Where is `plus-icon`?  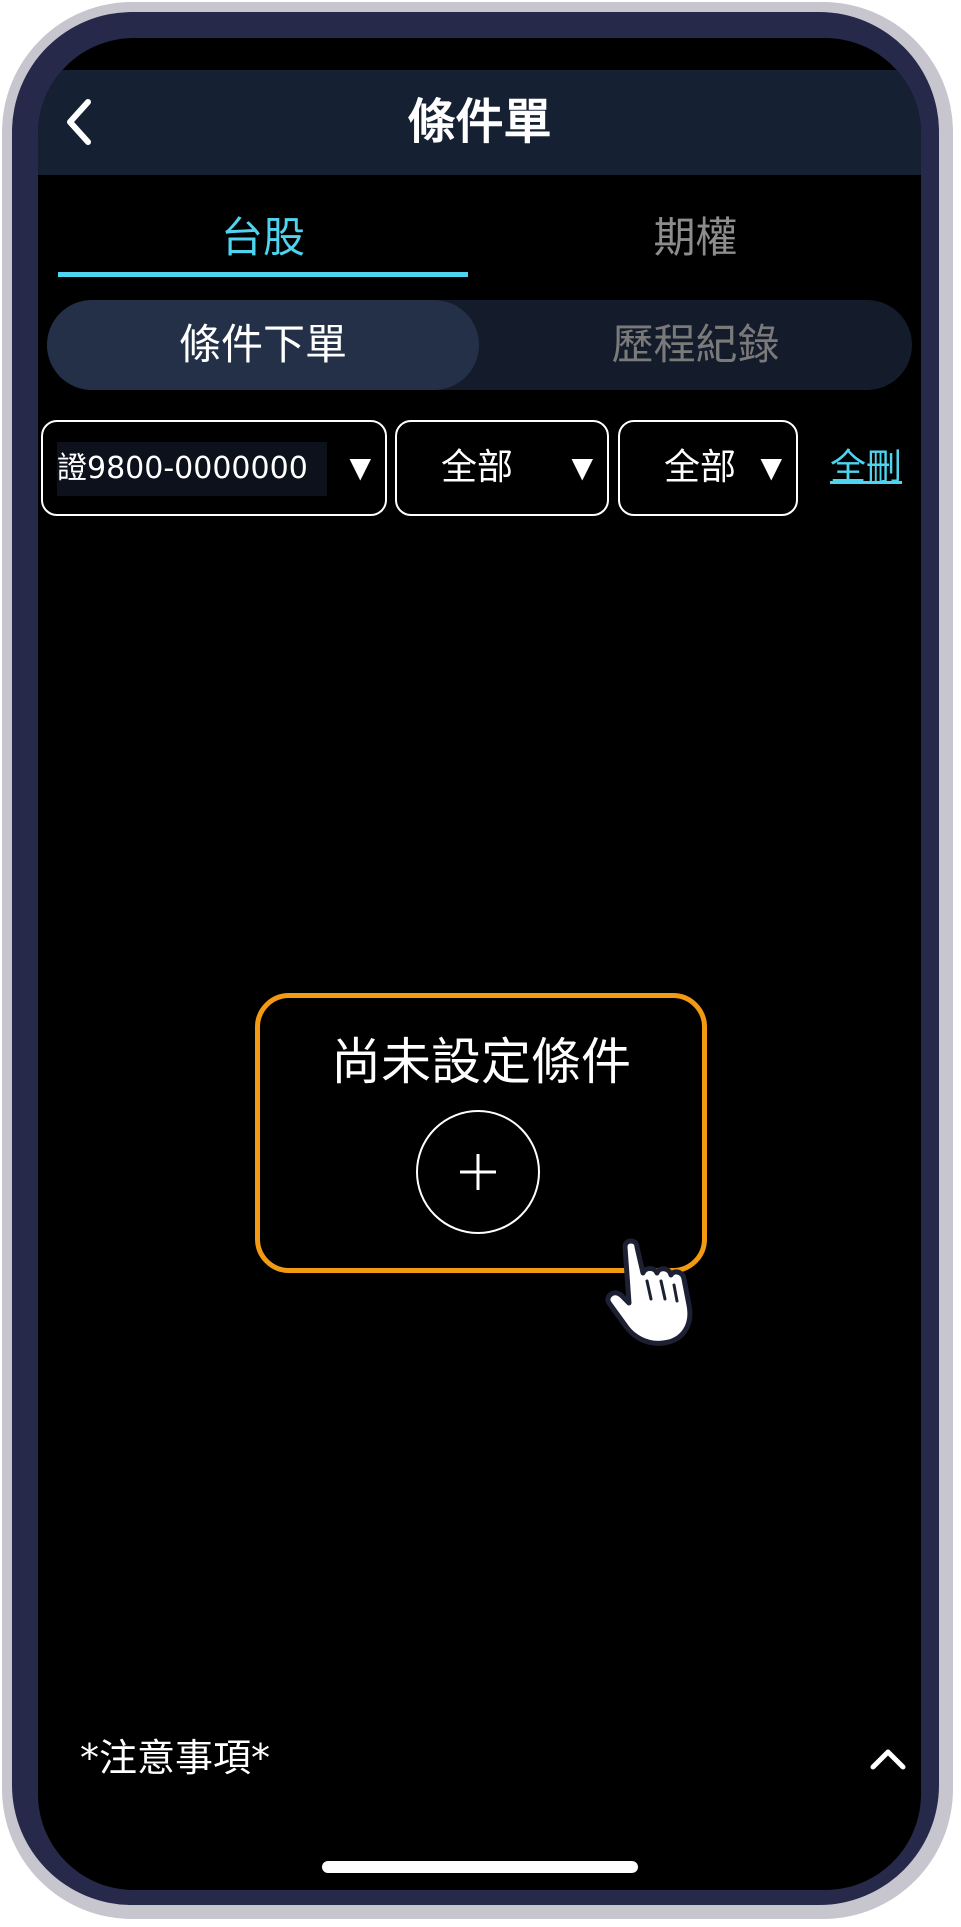
plus-icon is located at coordinates (478, 1172).